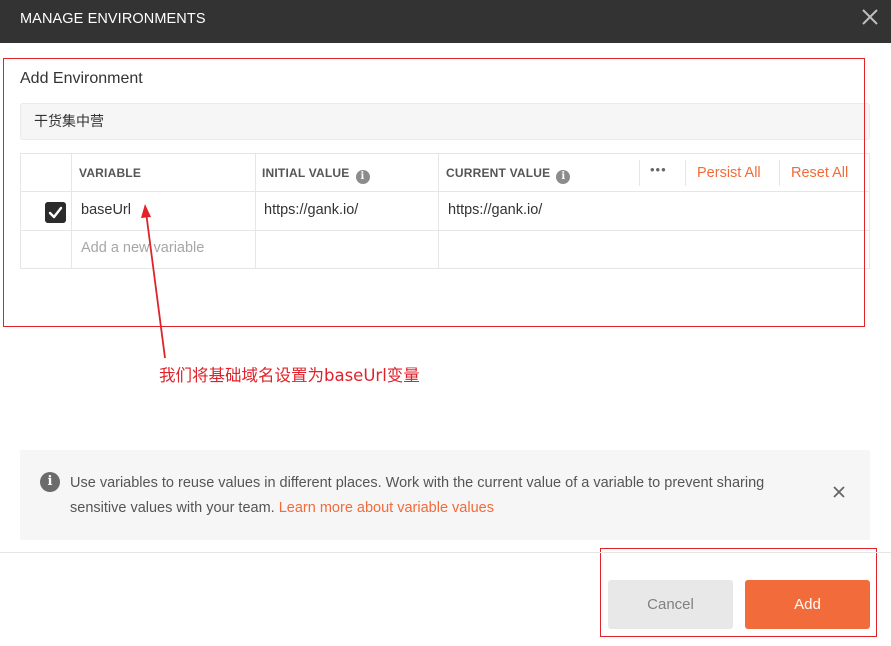 The height and width of the screenshot is (646, 891). Describe the element at coordinates (386, 508) in the screenshot. I see `learn-more-link: Learn more about variable values` at that location.